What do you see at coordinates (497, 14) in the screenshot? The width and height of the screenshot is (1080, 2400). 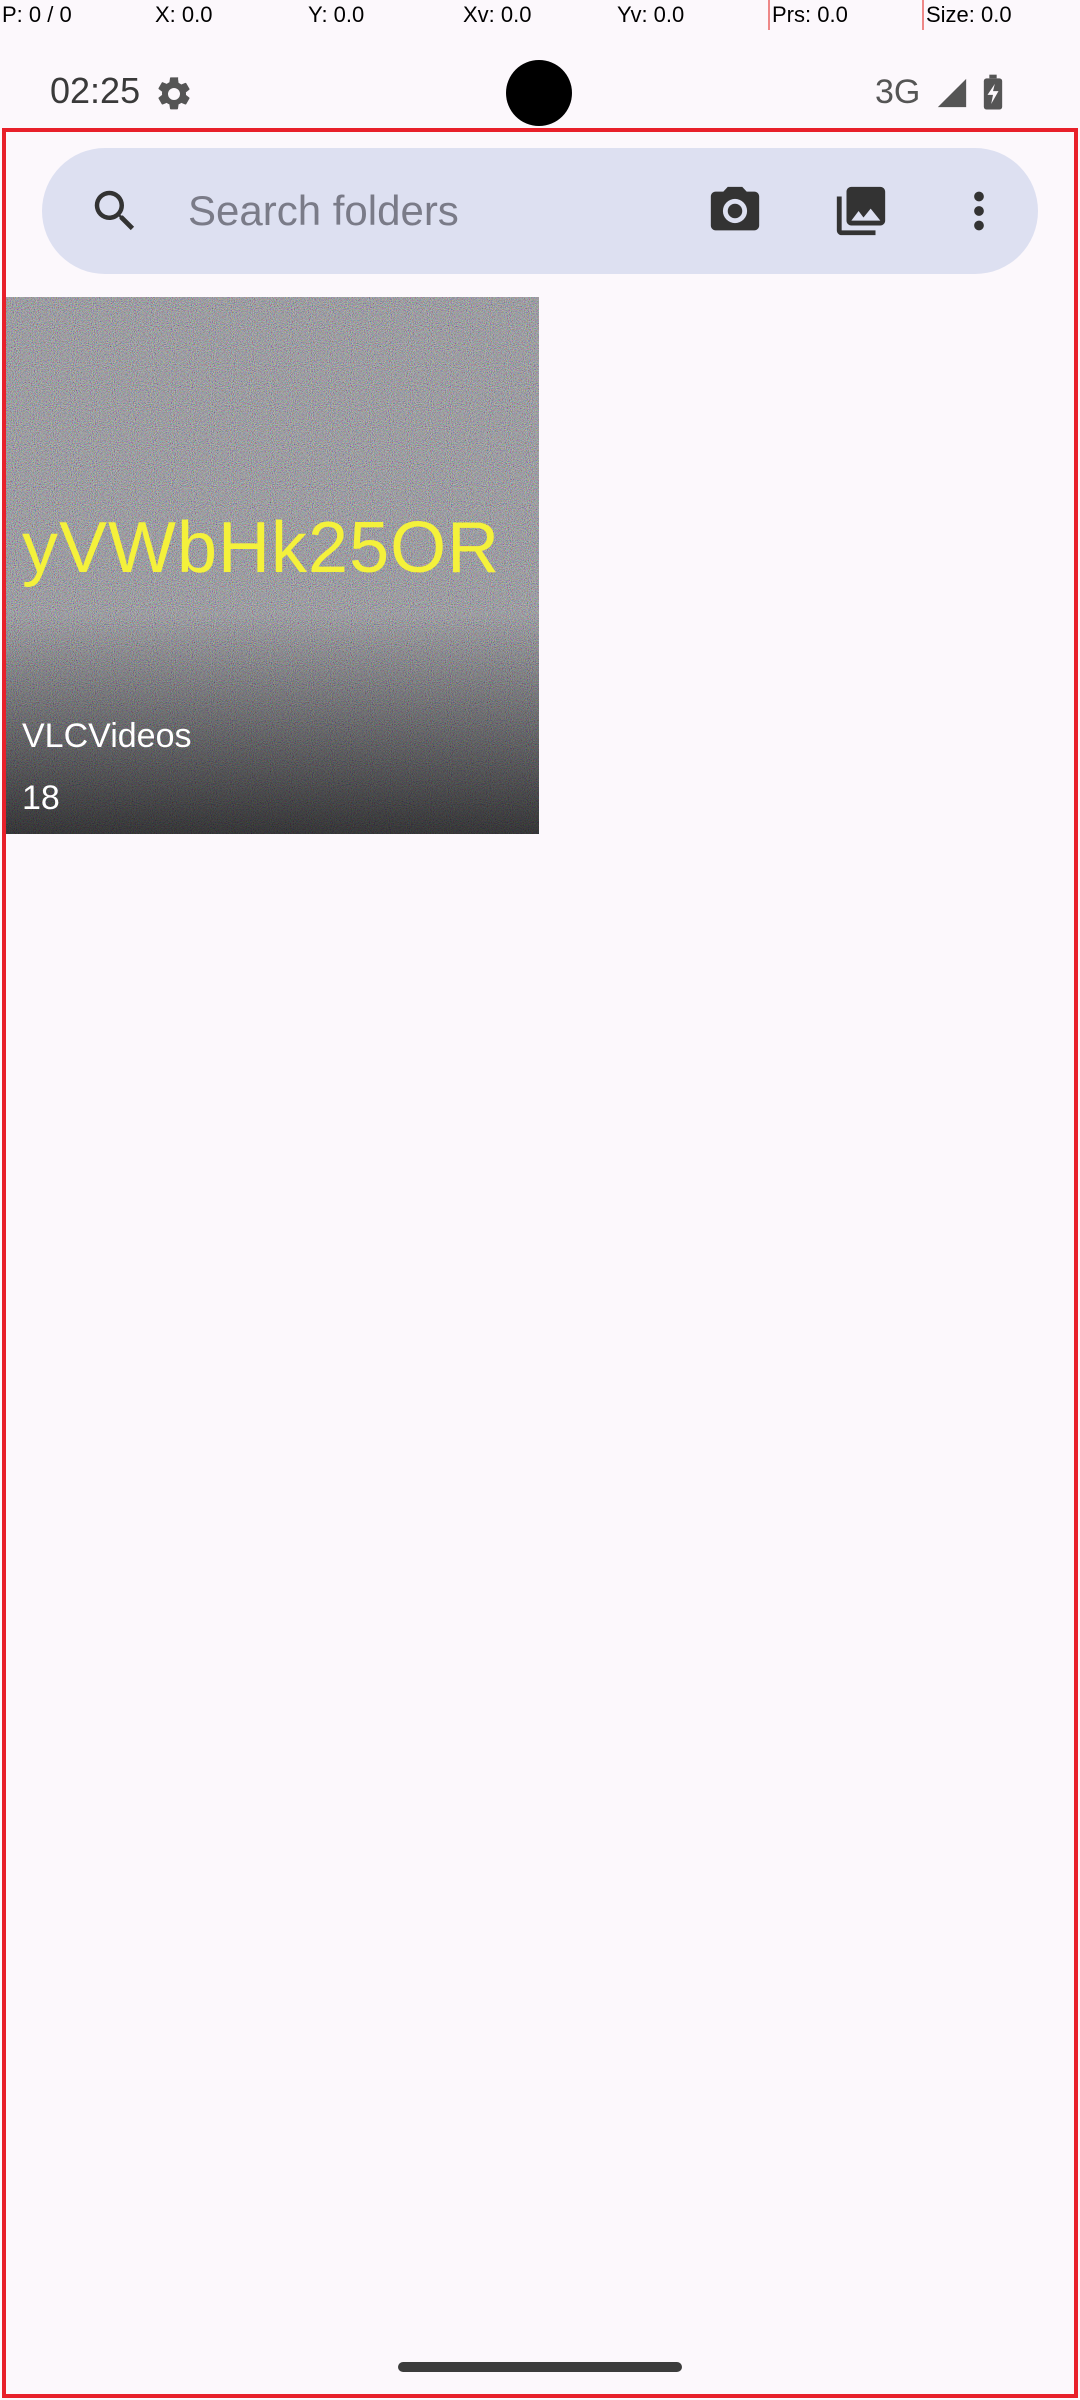 I see `debug-xv: Xv: 0.0` at bounding box center [497, 14].